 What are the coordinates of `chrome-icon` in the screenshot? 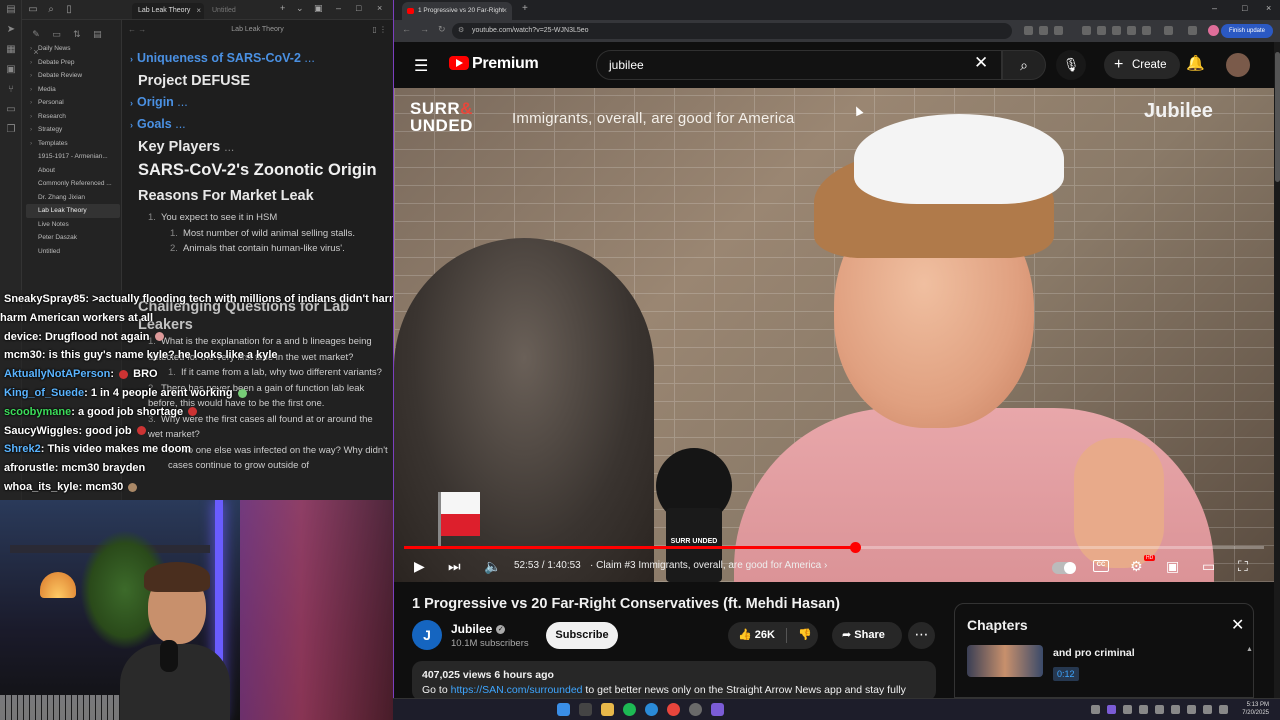 It's located at (673, 709).